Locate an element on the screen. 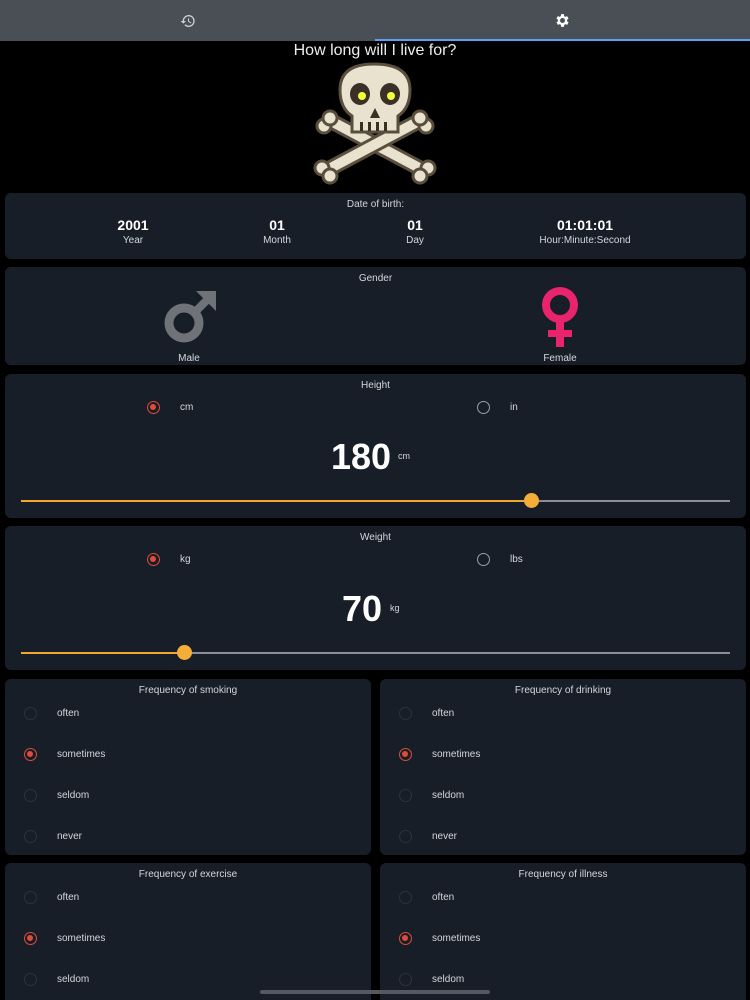  illness-option-sometimes-label: sometimes is located at coordinates (456, 938).